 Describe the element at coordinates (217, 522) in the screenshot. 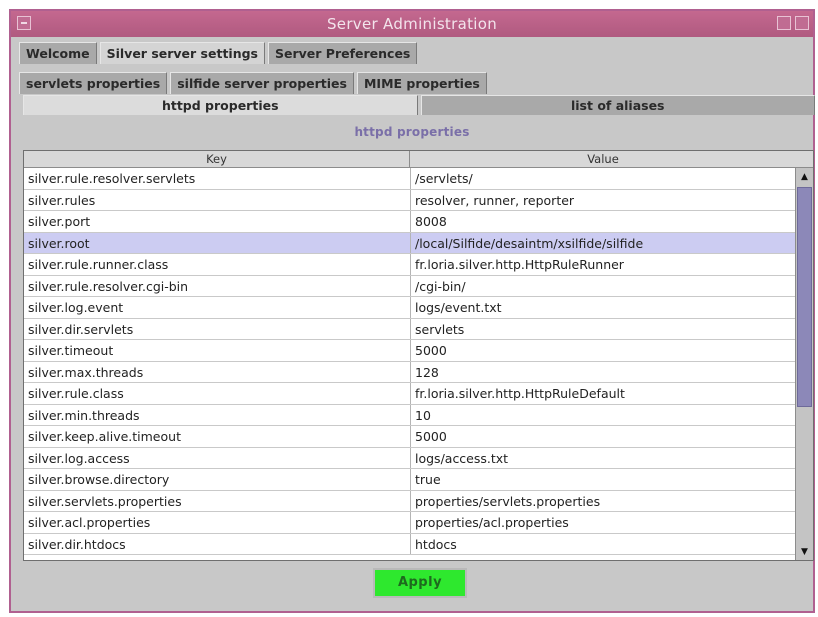

I see `cell-key: silver.acl.properties` at that location.